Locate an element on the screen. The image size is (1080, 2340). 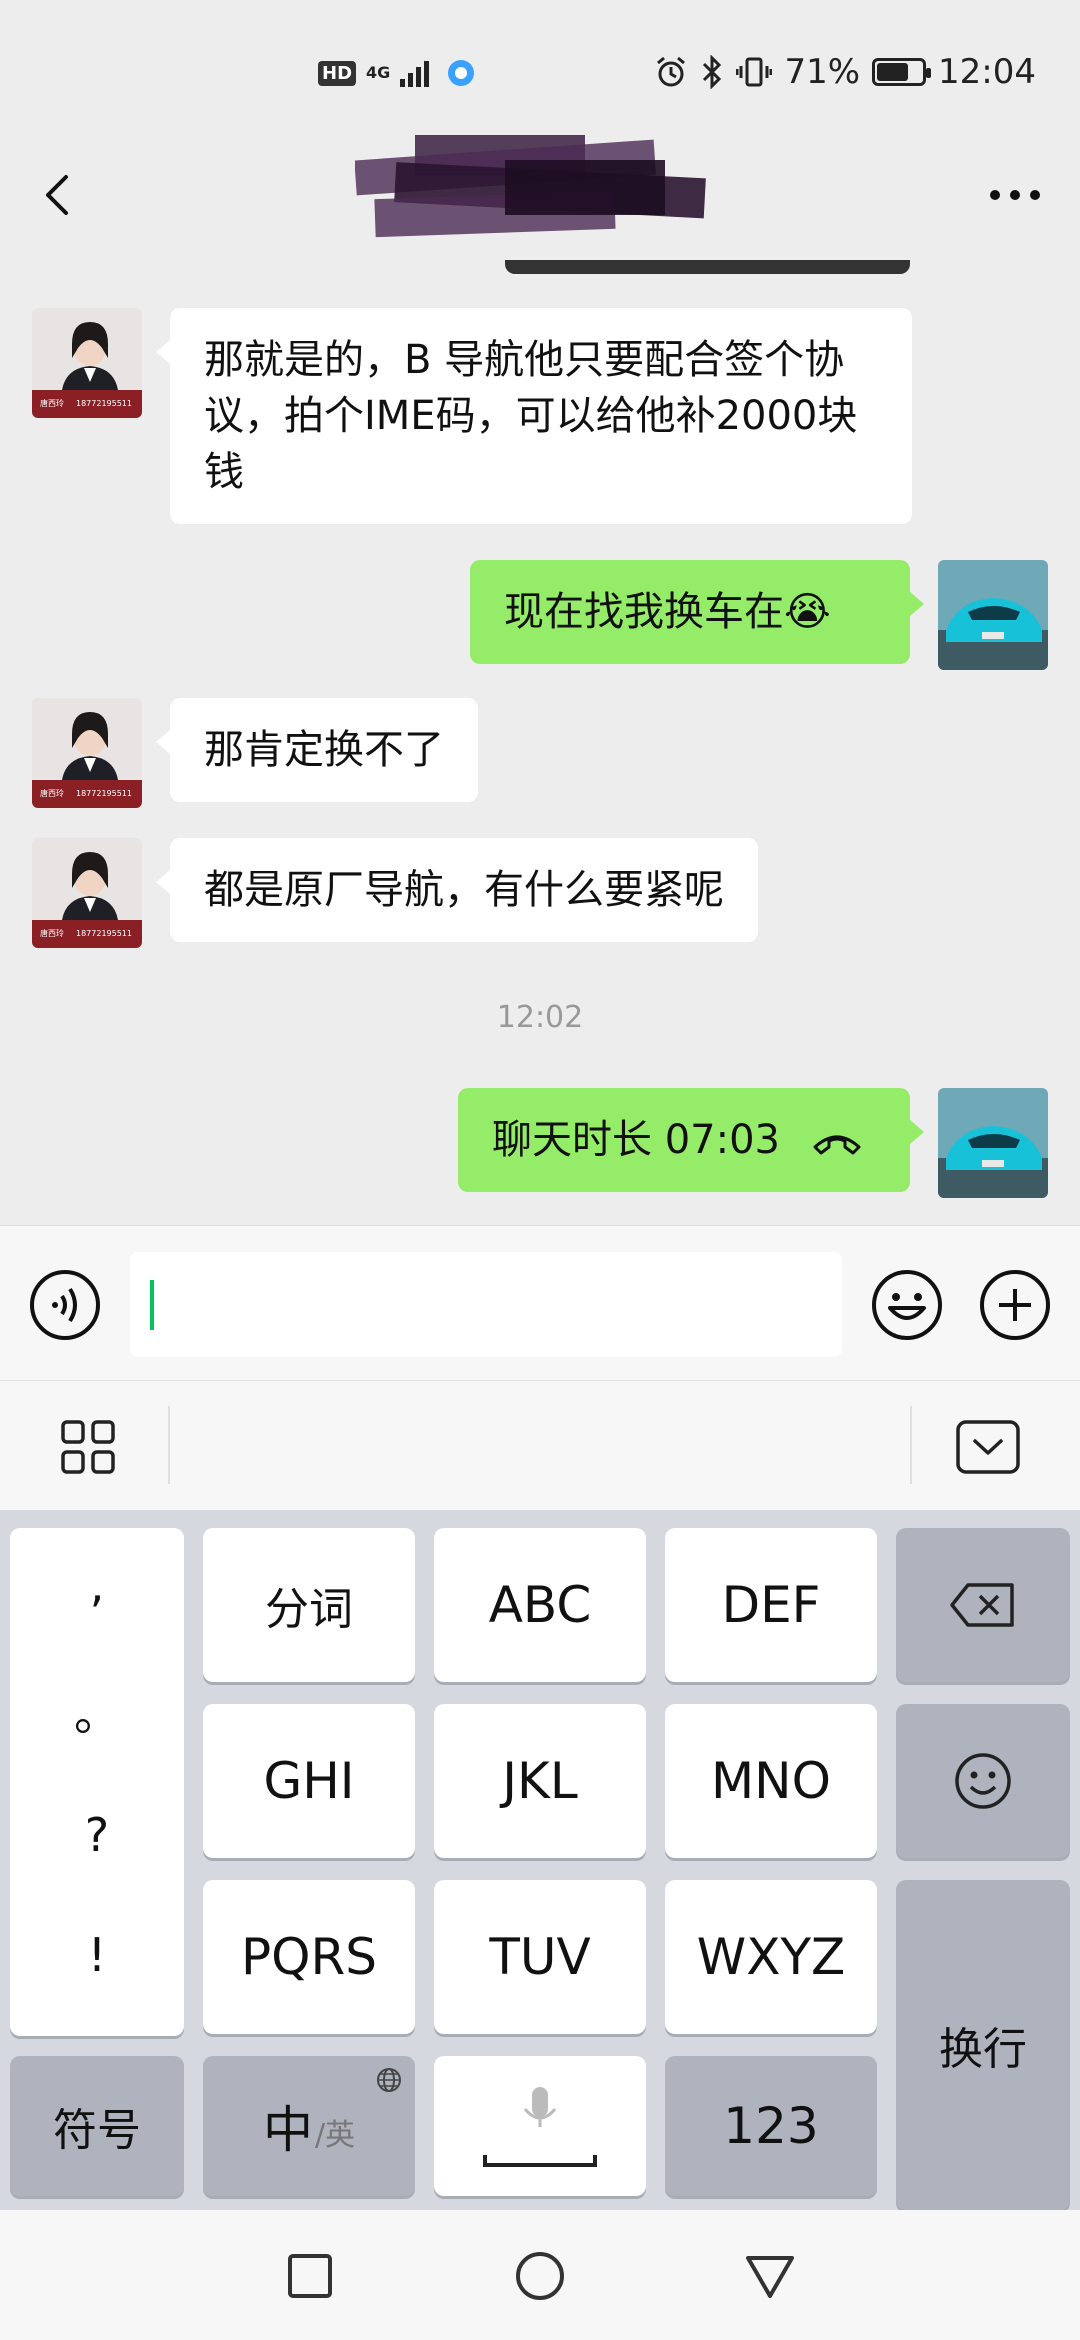
enter-key: 换行 is located at coordinates (983, 2045).